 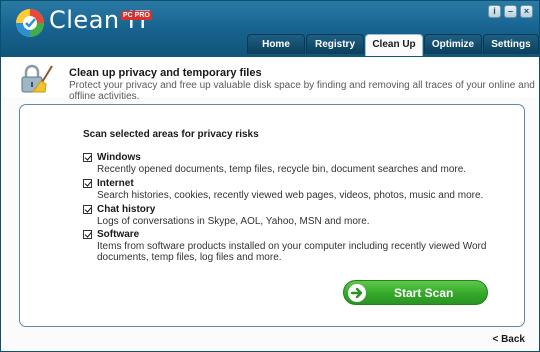 What do you see at coordinates (494, 11) in the screenshot?
I see `info-button: i` at bounding box center [494, 11].